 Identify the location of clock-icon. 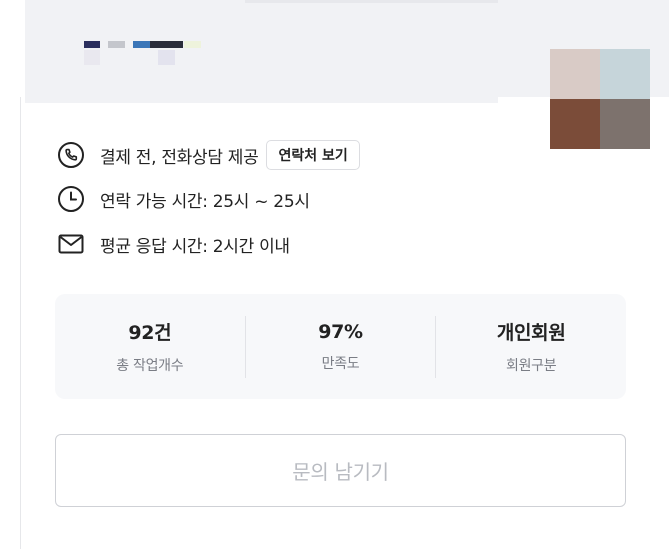
(71, 199).